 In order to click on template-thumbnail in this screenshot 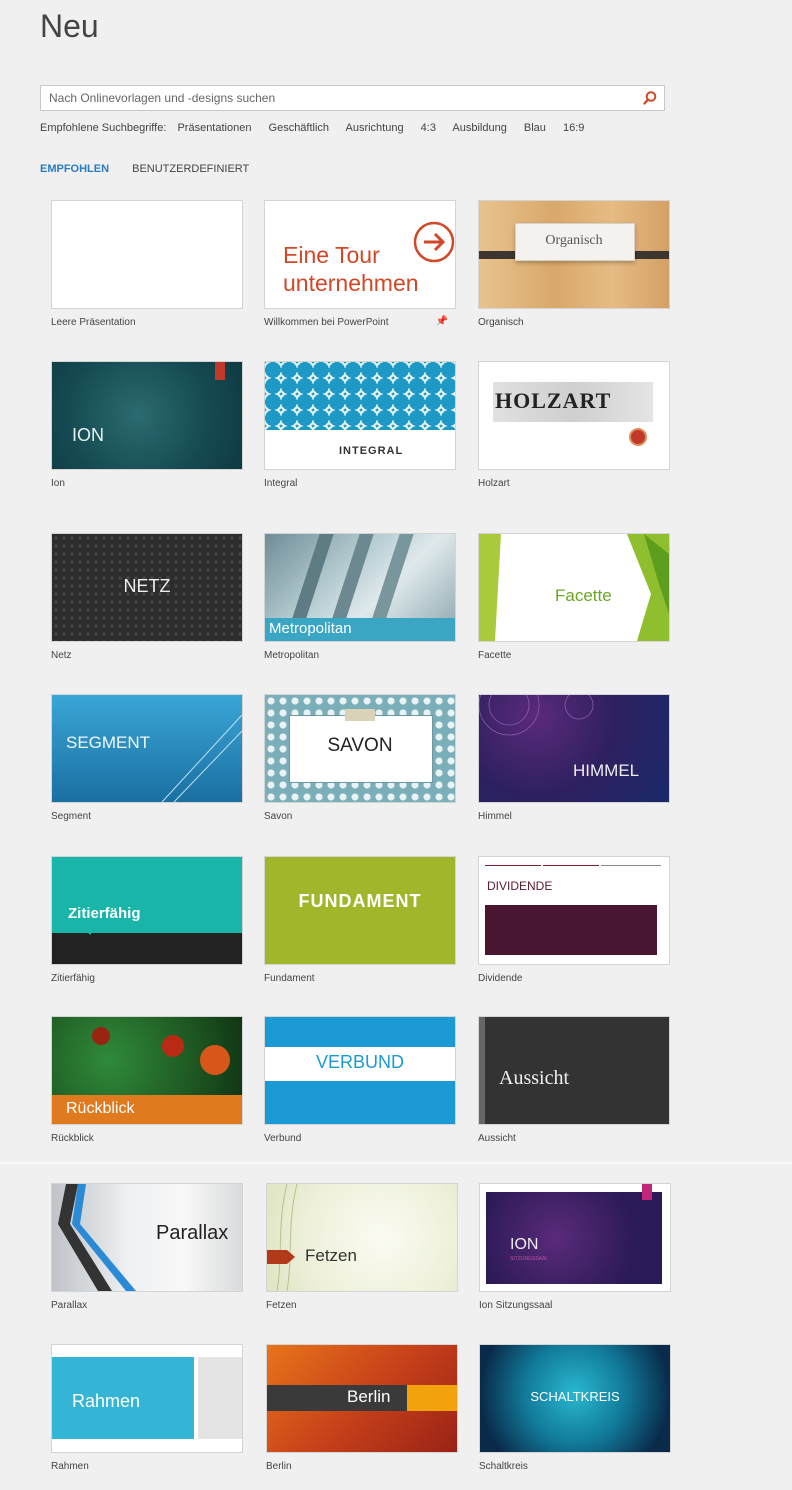, I will do `click(147, 254)`.